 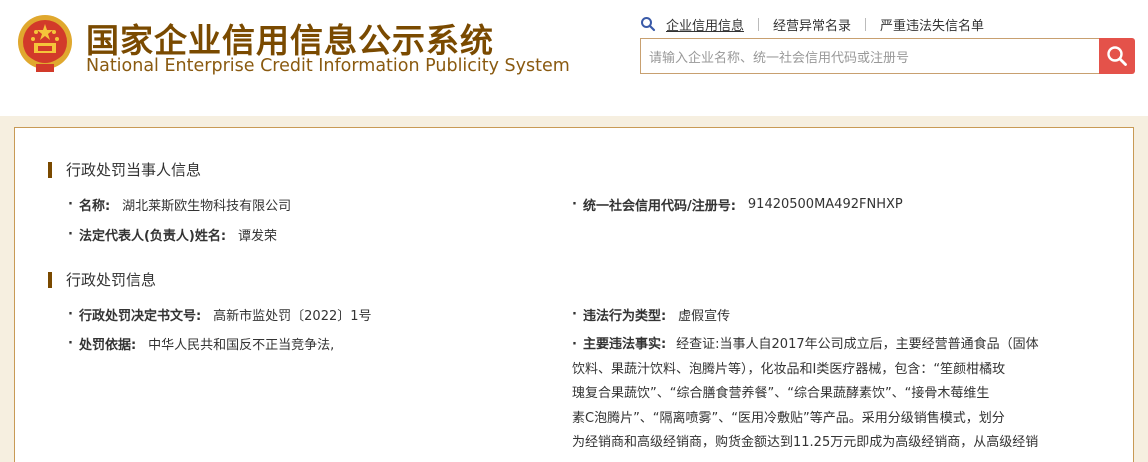 I want to click on field-violation-type: · 违法行为类型: 虚假宣传, so click(x=651, y=315).